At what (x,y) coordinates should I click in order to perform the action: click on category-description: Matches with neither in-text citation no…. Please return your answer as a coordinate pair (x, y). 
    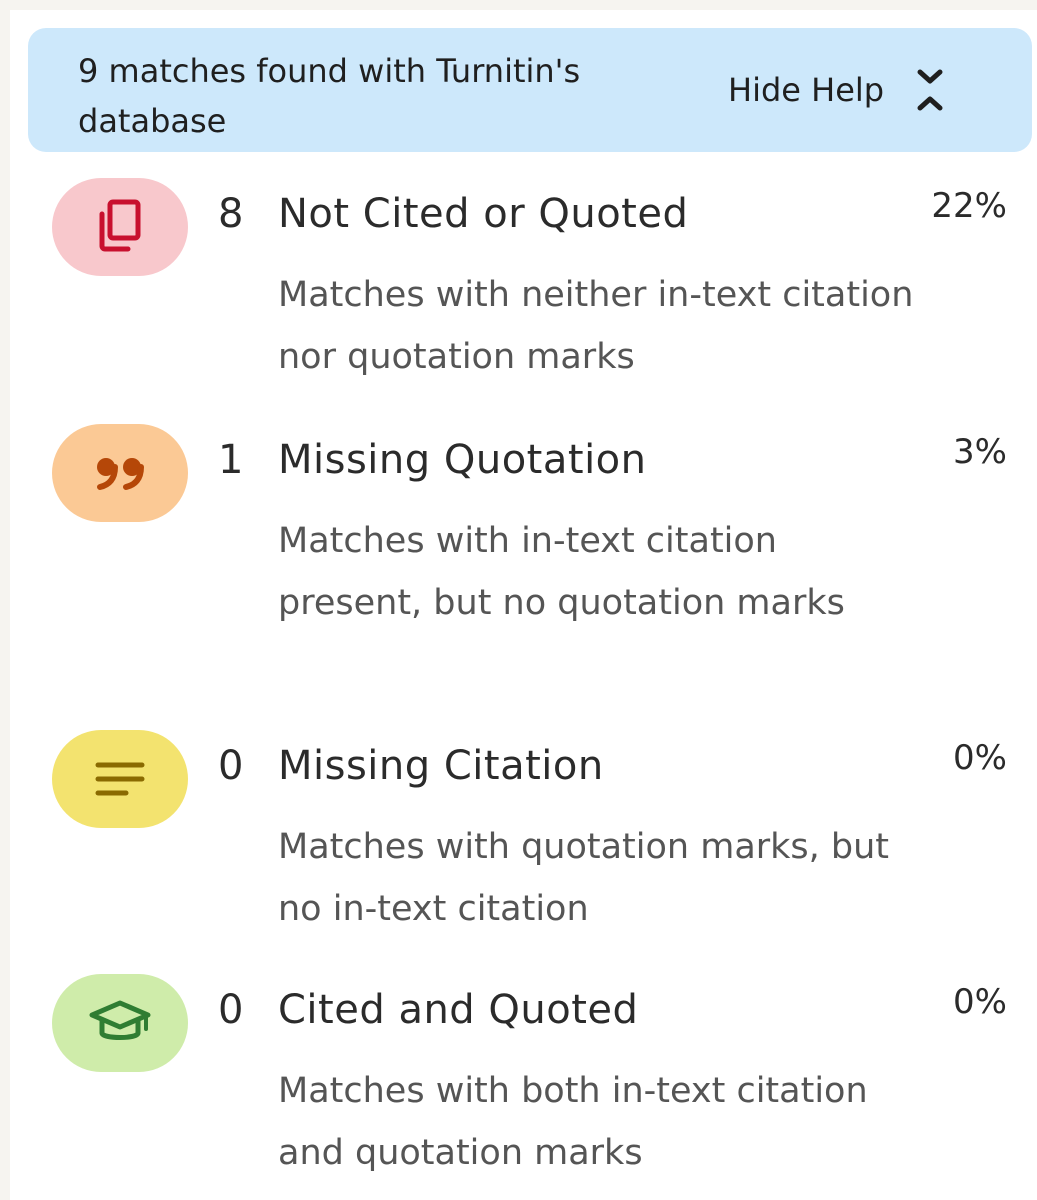
    Looking at the image, I should click on (596, 326).